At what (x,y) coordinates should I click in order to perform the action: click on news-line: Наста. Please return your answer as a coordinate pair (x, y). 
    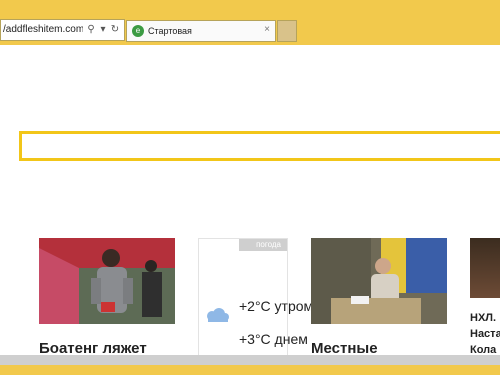
    Looking at the image, I should click on (485, 334).